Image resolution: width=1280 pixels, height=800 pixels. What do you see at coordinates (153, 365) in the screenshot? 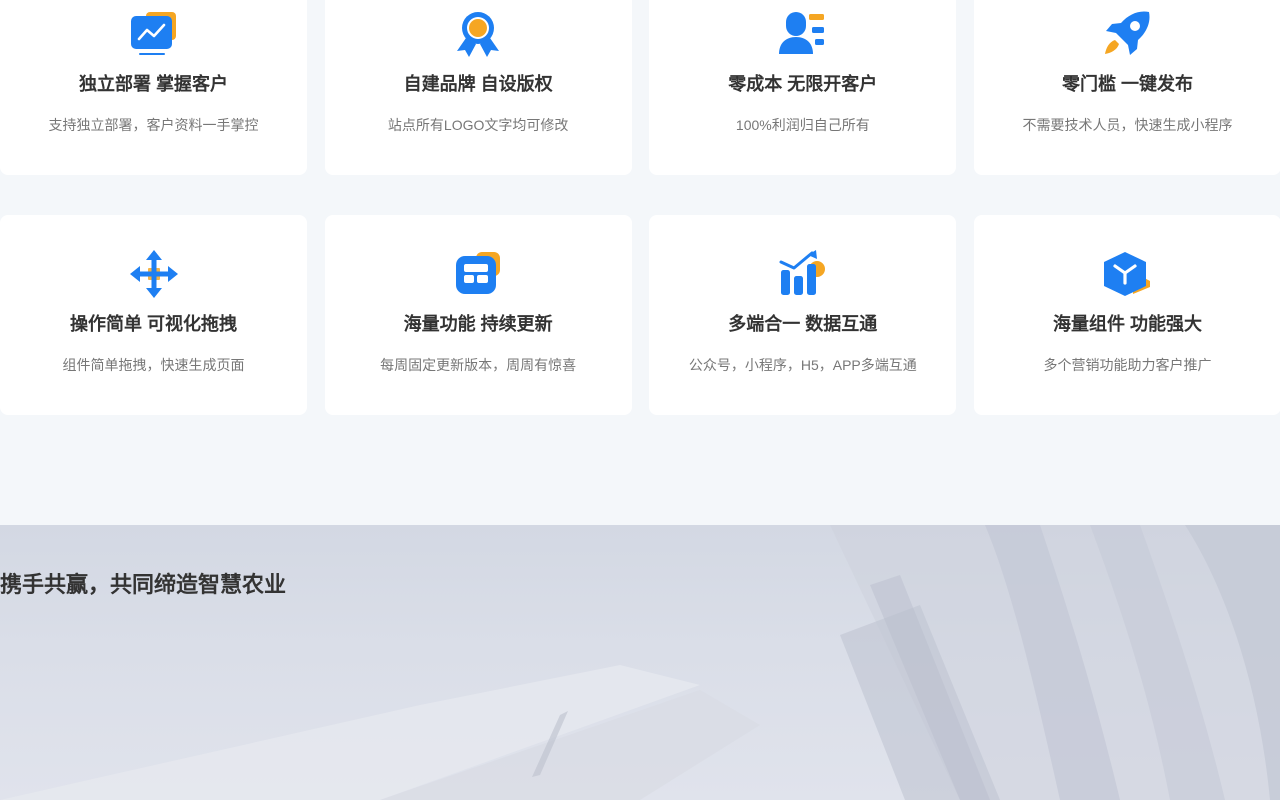
I see `feature-desc: 组件简单拖拽，快速生成页面` at bounding box center [153, 365].